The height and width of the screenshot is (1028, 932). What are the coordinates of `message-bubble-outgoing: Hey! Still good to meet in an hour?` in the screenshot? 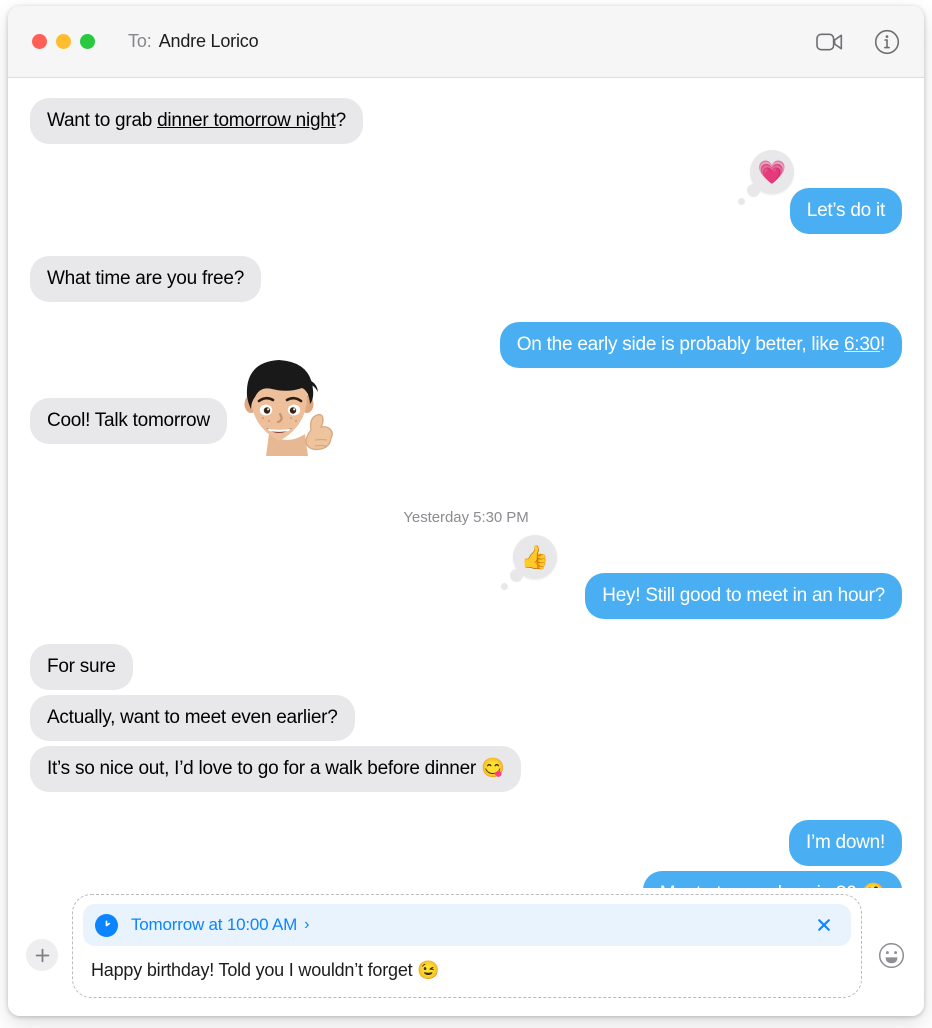 It's located at (743, 596).